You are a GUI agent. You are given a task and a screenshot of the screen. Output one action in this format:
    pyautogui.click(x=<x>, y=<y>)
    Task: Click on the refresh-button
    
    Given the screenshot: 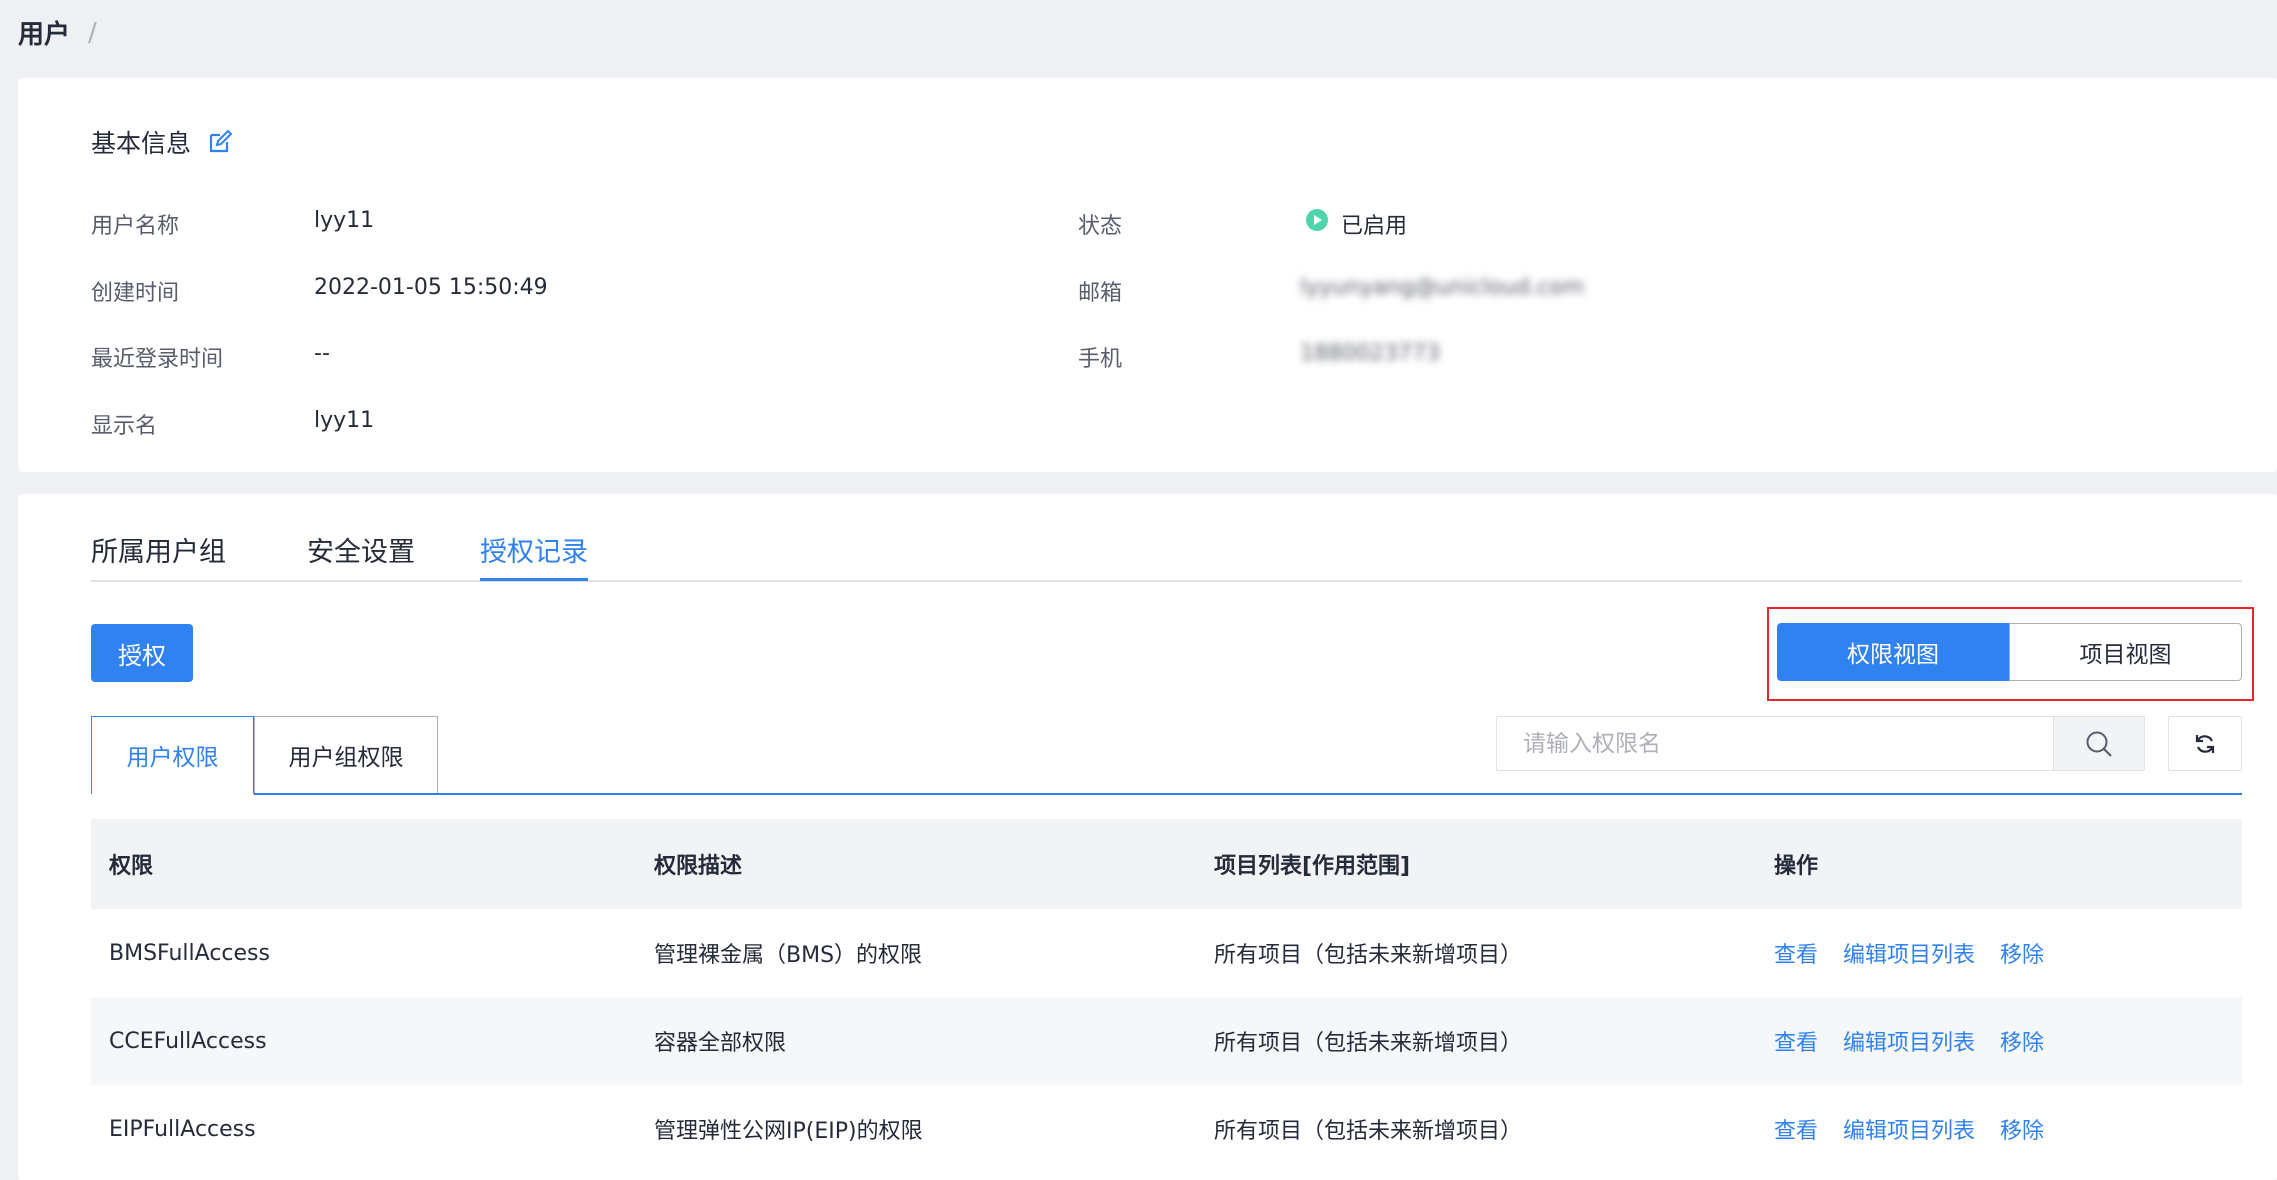 What is the action you would take?
    pyautogui.click(x=2205, y=743)
    